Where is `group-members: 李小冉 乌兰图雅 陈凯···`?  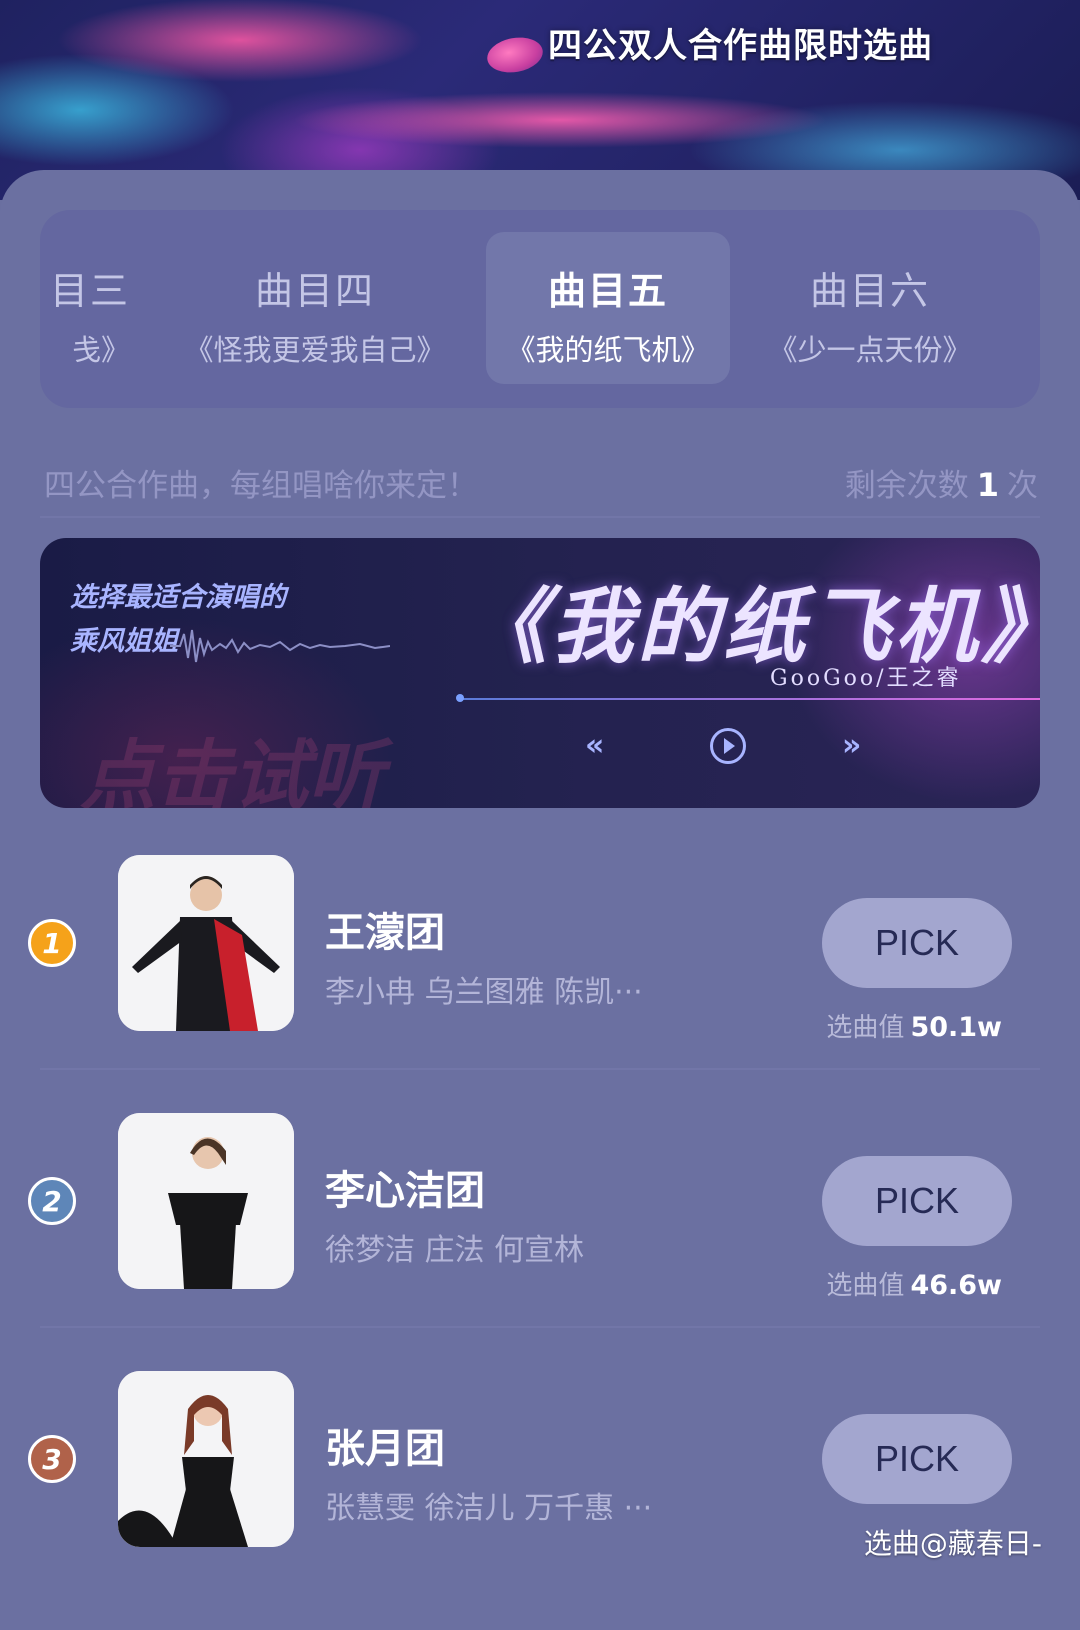
group-members: 李小冉 乌兰图雅 陈凯··· is located at coordinates (484, 992).